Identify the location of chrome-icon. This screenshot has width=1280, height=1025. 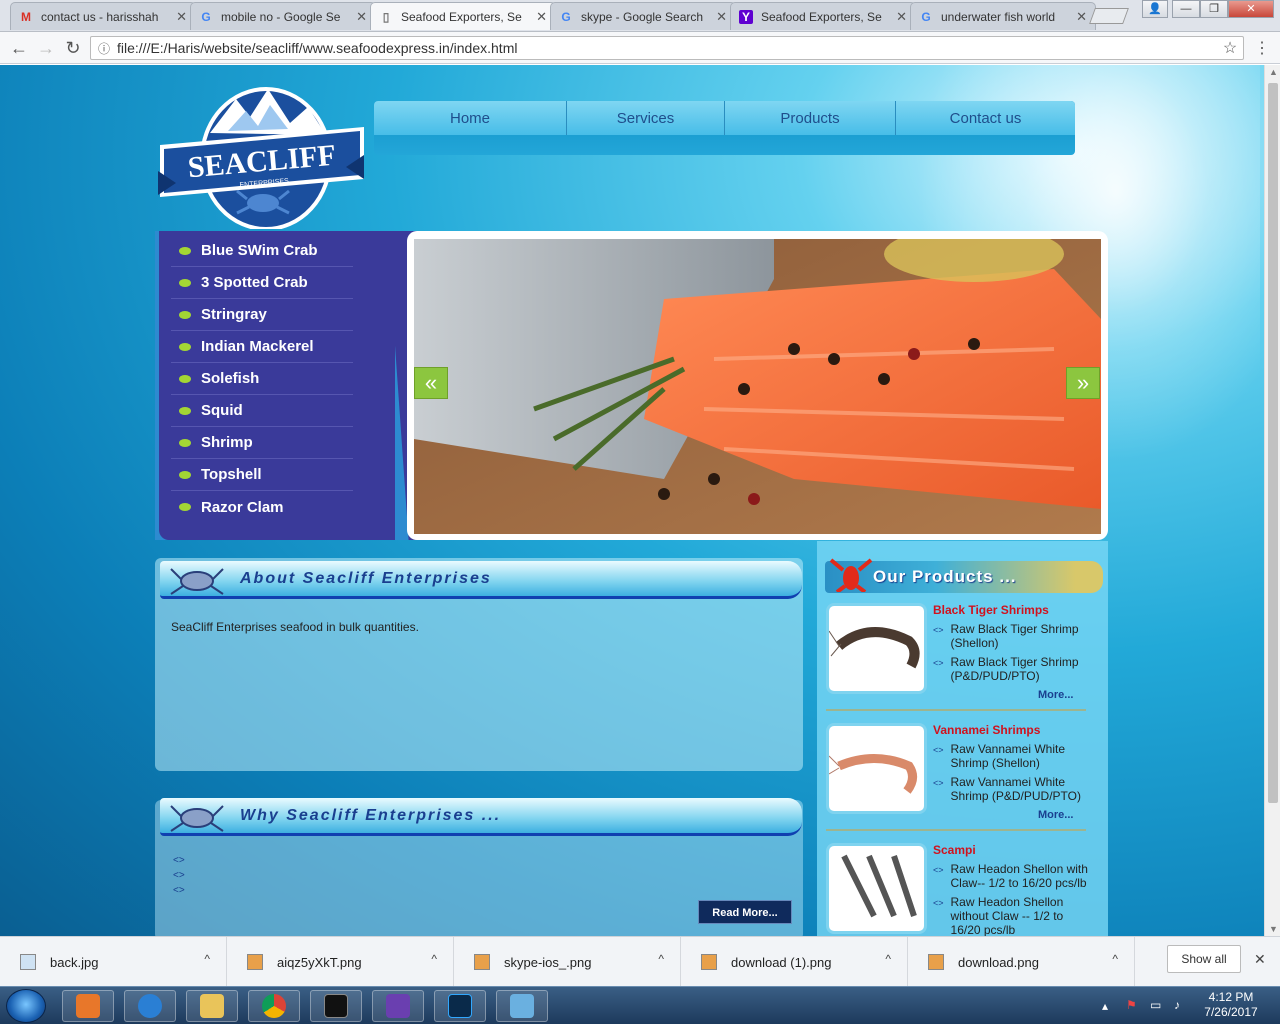
(274, 1006).